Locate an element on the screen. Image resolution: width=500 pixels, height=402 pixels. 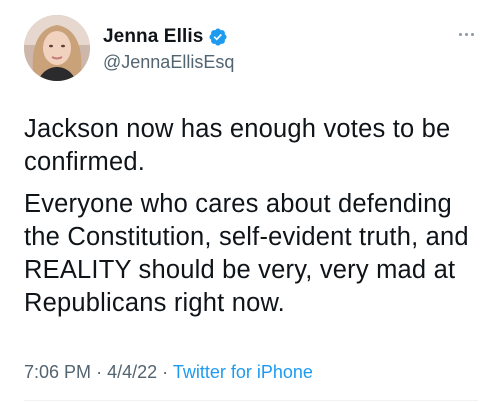
divider is located at coordinates (251, 400).